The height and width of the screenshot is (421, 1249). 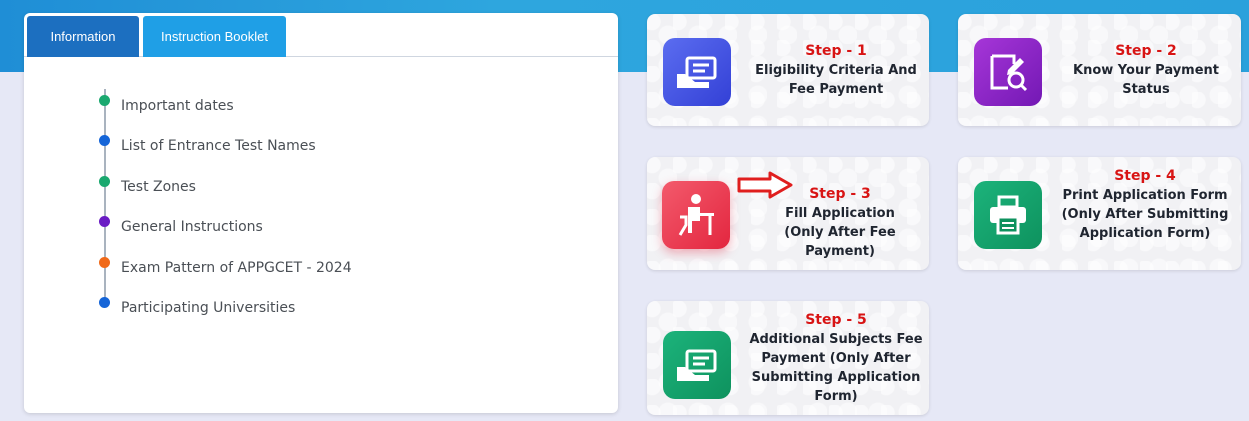 What do you see at coordinates (840, 213) in the screenshot?
I see `step-desc-line: Fill Application` at bounding box center [840, 213].